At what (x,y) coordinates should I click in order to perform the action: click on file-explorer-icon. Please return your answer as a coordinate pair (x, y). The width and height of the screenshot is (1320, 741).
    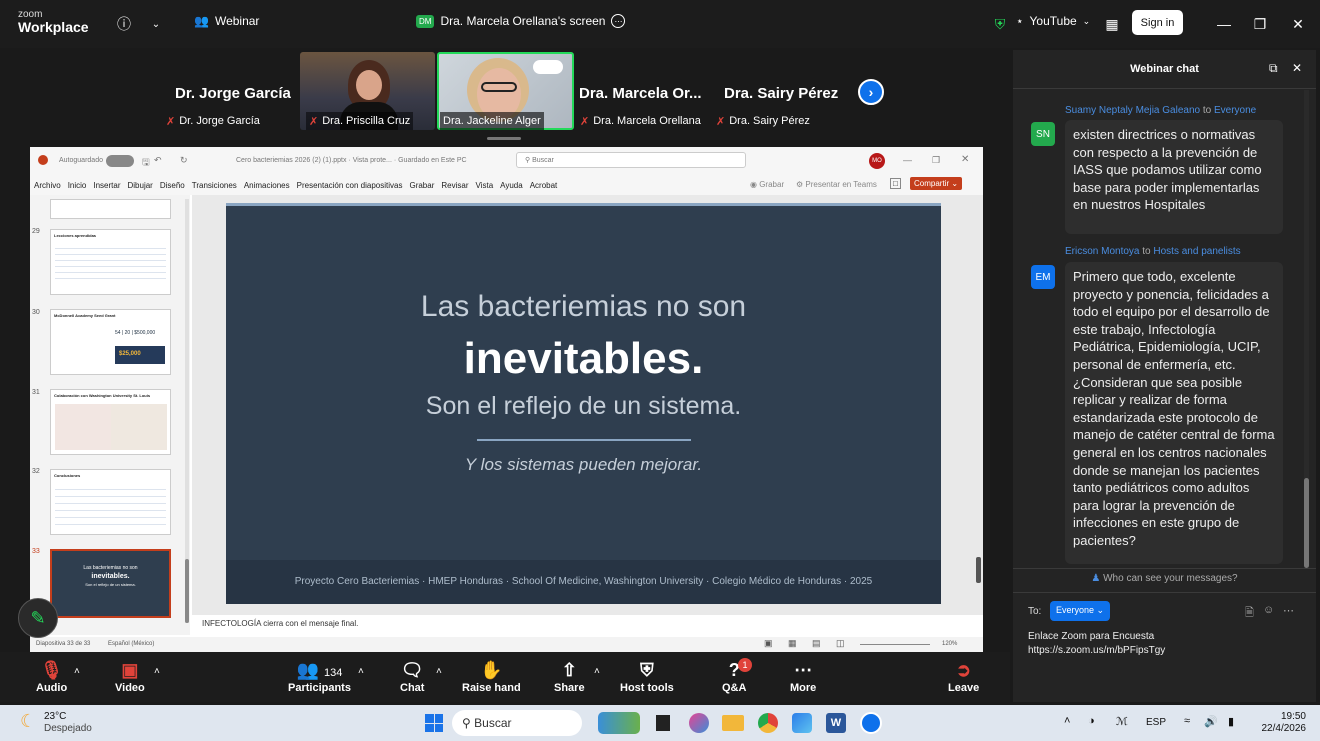
    Looking at the image, I should click on (733, 723).